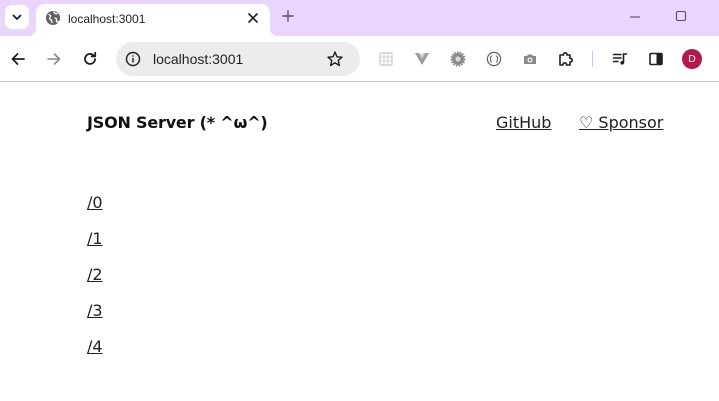 Image resolution: width=719 pixels, height=401 pixels. I want to click on list-item: /1, so click(95, 247).